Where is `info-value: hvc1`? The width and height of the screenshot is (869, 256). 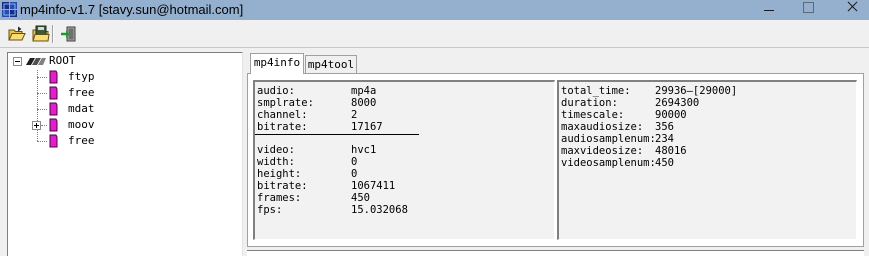
info-value: hvc1 is located at coordinates (364, 150).